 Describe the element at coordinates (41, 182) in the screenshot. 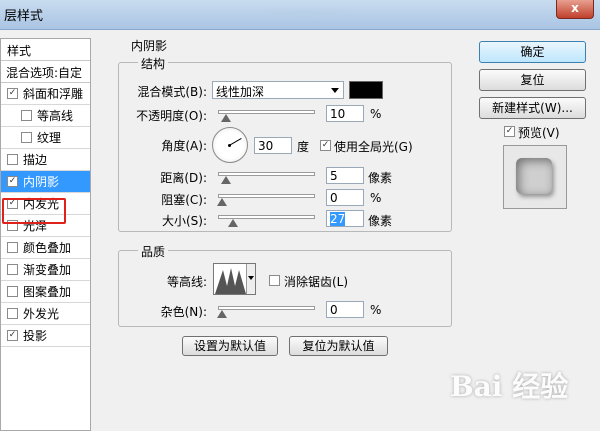

I see `style-item-label: 内阴影` at that location.